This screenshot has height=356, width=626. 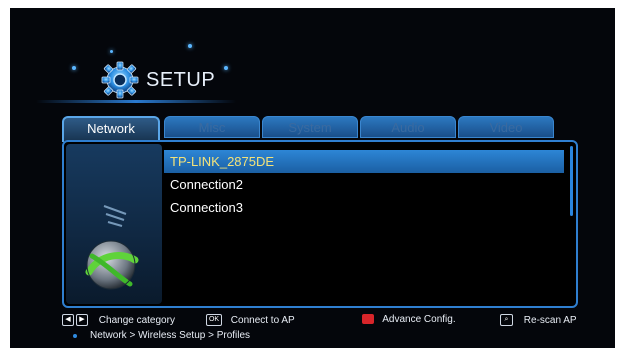 What do you see at coordinates (364, 161) in the screenshot?
I see `list-item-tp-link: TP-LINK_2875DE` at bounding box center [364, 161].